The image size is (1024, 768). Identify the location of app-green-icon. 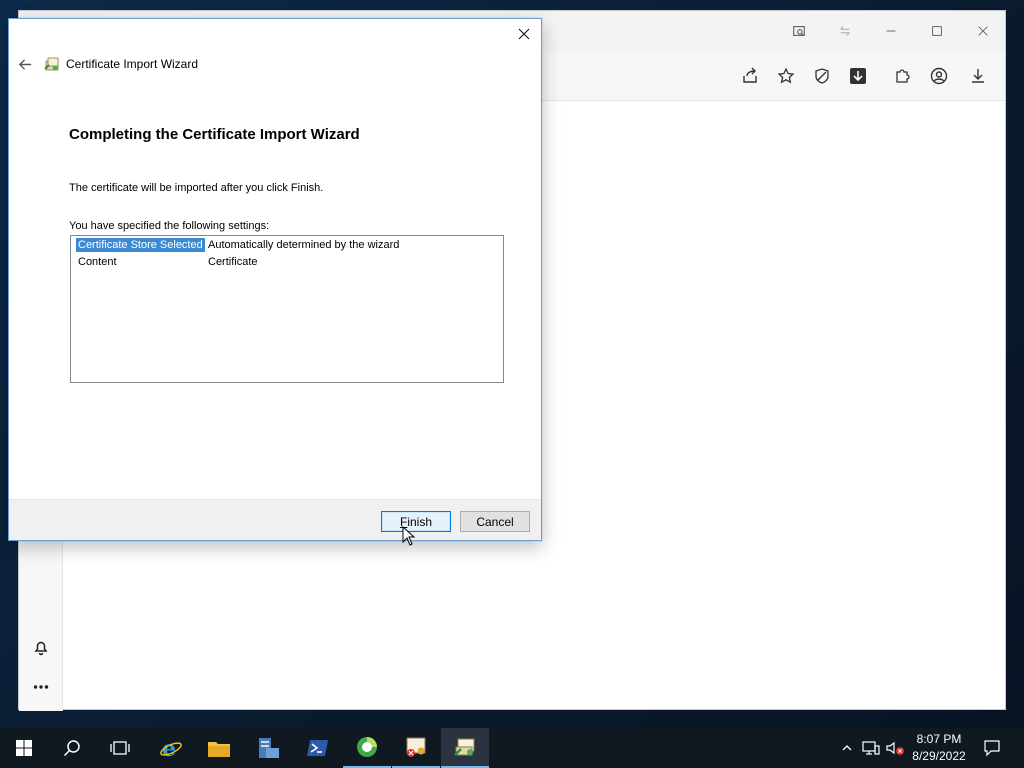
(367, 748).